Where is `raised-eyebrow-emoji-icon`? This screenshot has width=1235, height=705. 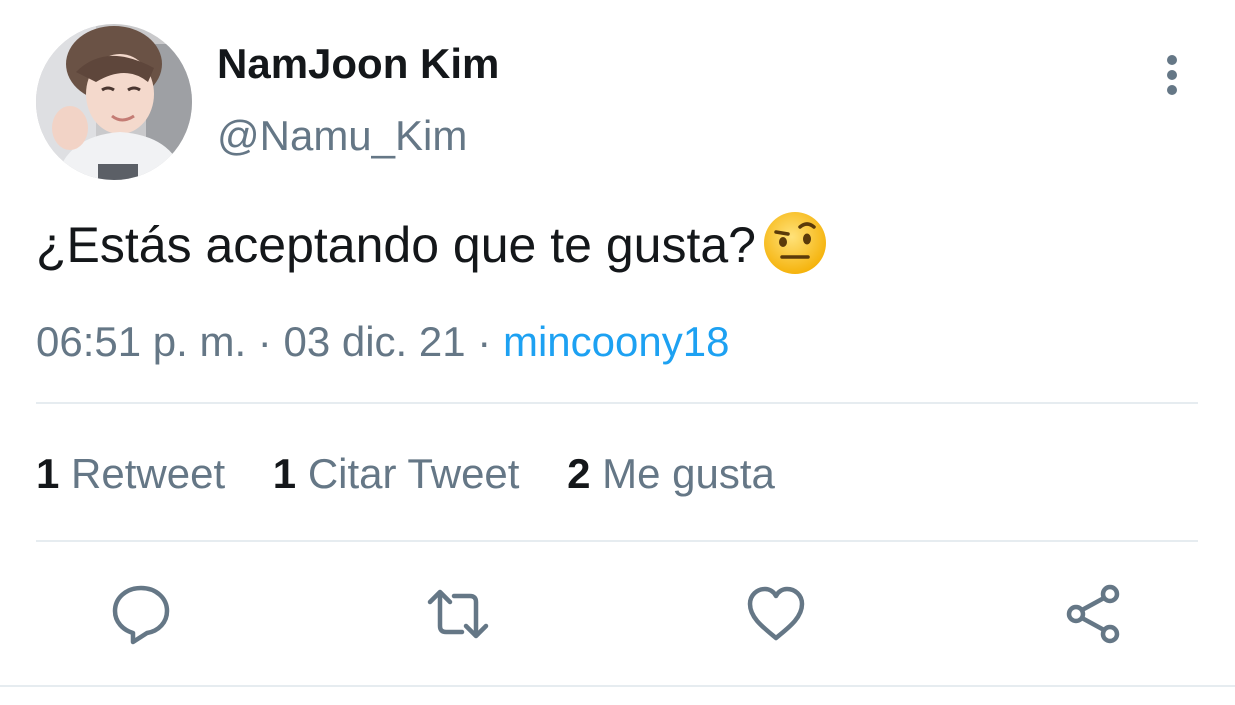
raised-eyebrow-emoji-icon is located at coordinates (795, 243).